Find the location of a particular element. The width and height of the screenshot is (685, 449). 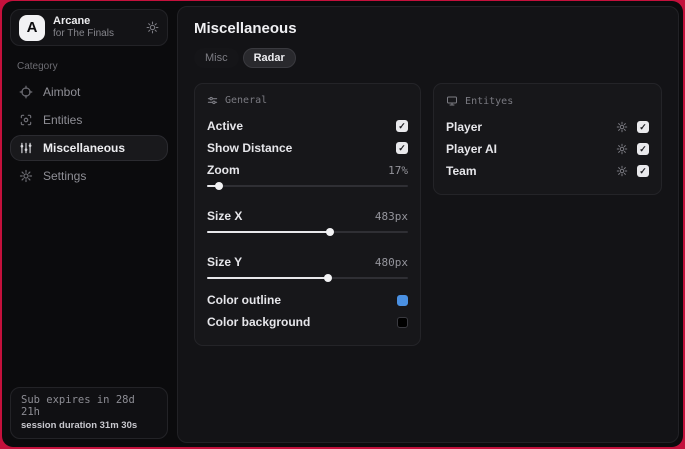

entity-row-player: Player is located at coordinates (547, 127).